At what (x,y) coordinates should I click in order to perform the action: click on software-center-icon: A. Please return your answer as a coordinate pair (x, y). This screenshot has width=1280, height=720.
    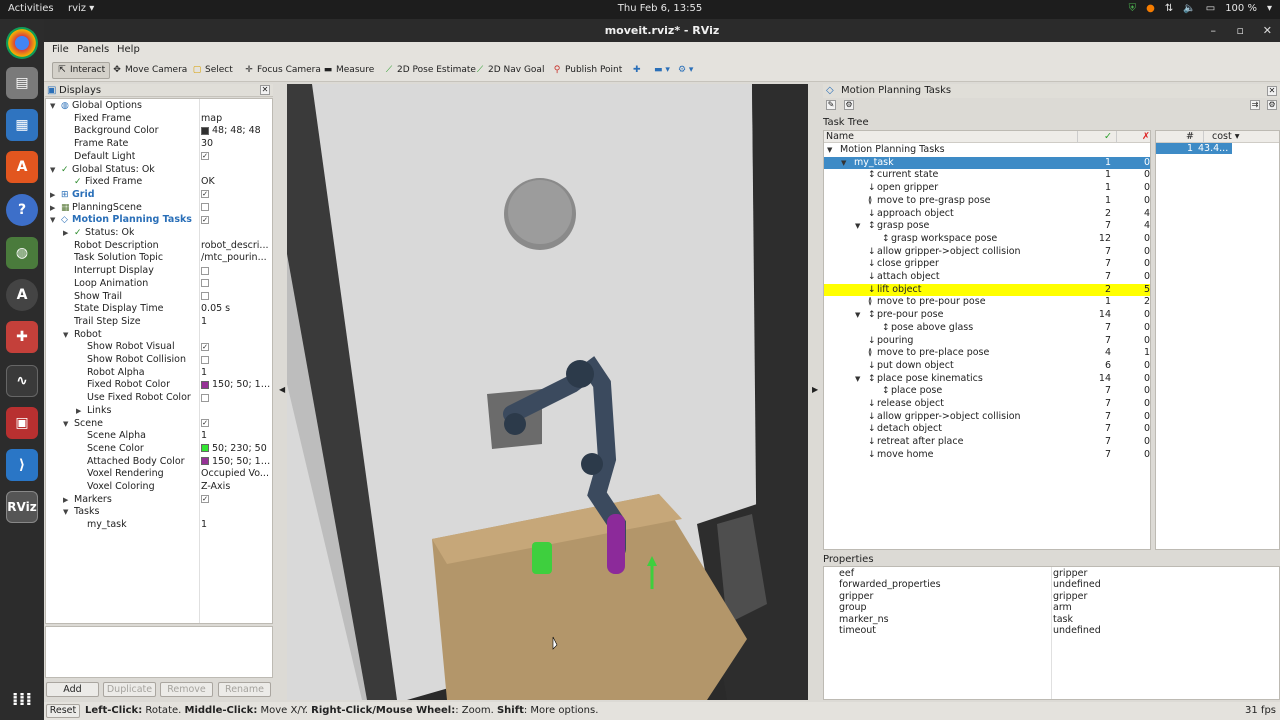
    Looking at the image, I should click on (22, 167).